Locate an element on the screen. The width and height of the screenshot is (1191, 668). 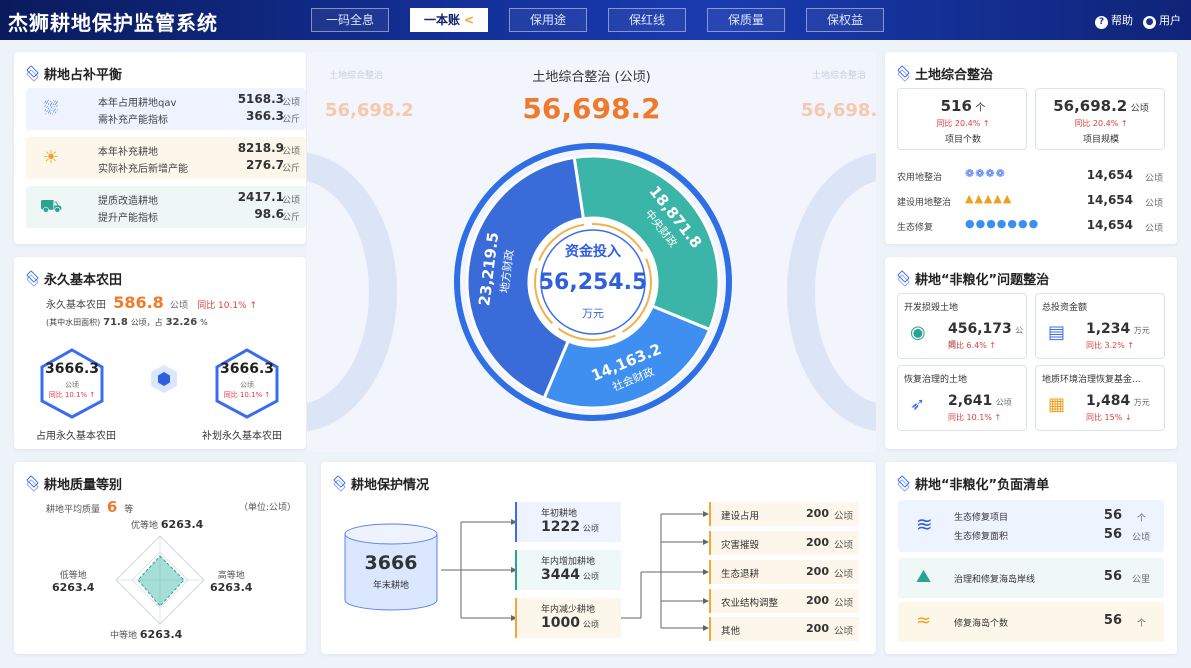
project-count-card: 516 个 同比 20.4% ↑ 项目个数 is located at coordinates (962, 119).